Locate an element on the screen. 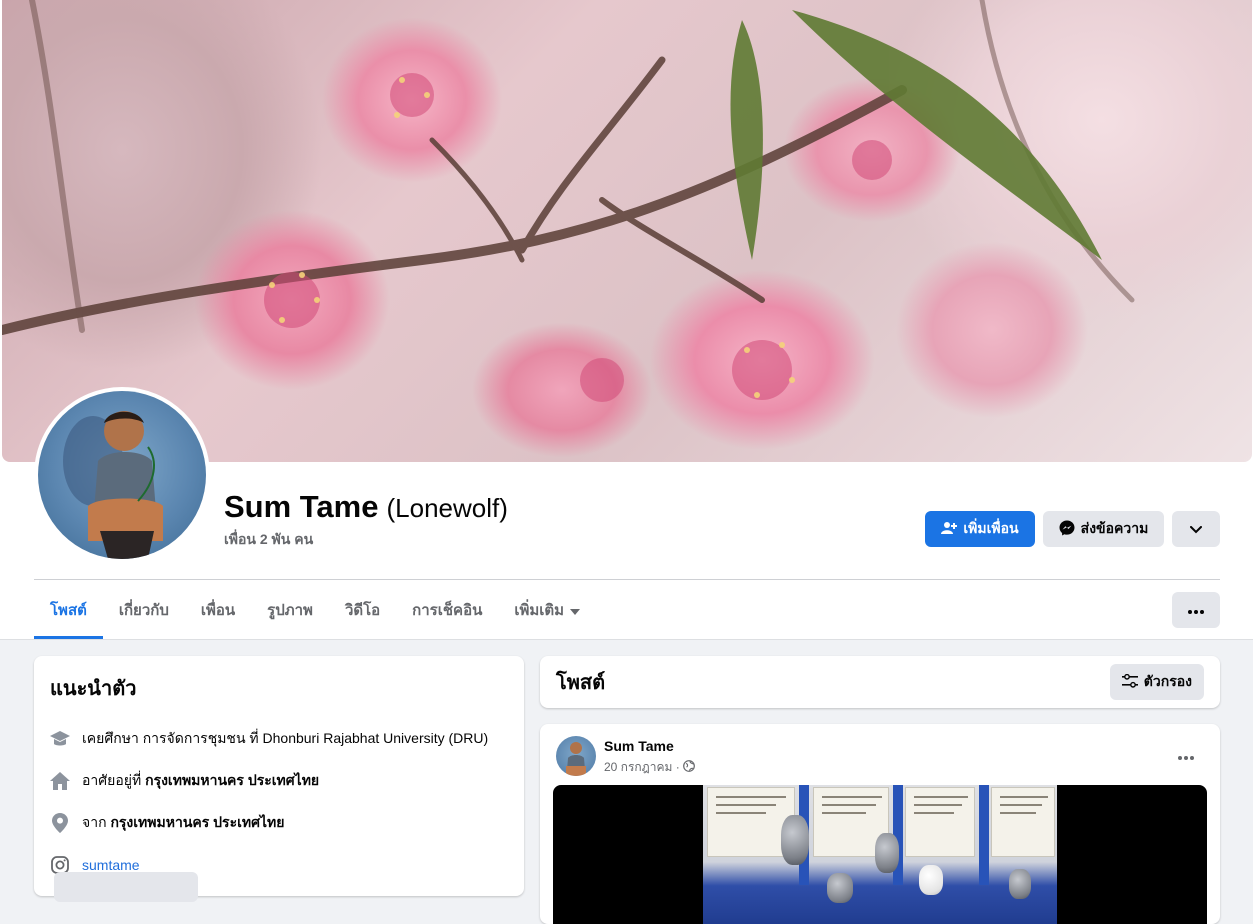 The width and height of the screenshot is (1253, 924). globe-icon is located at coordinates (688, 767).